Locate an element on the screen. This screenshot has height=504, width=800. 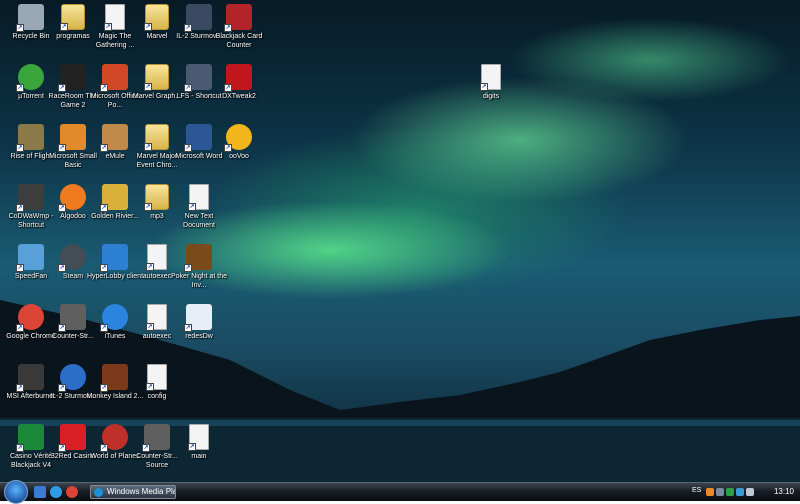
steam-icon: ↗ is located at coordinates (72, 258).